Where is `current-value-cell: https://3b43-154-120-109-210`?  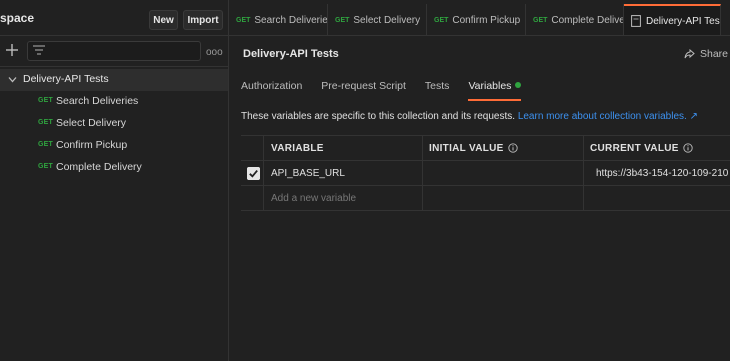 current-value-cell: https://3b43-154-120-109-210 is located at coordinates (656, 173).